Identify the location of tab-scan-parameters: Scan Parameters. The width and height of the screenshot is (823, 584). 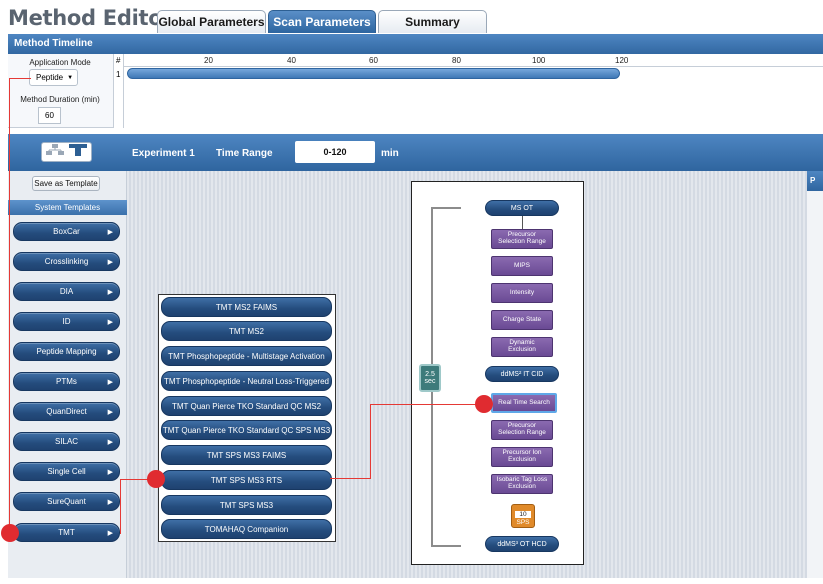
(322, 21).